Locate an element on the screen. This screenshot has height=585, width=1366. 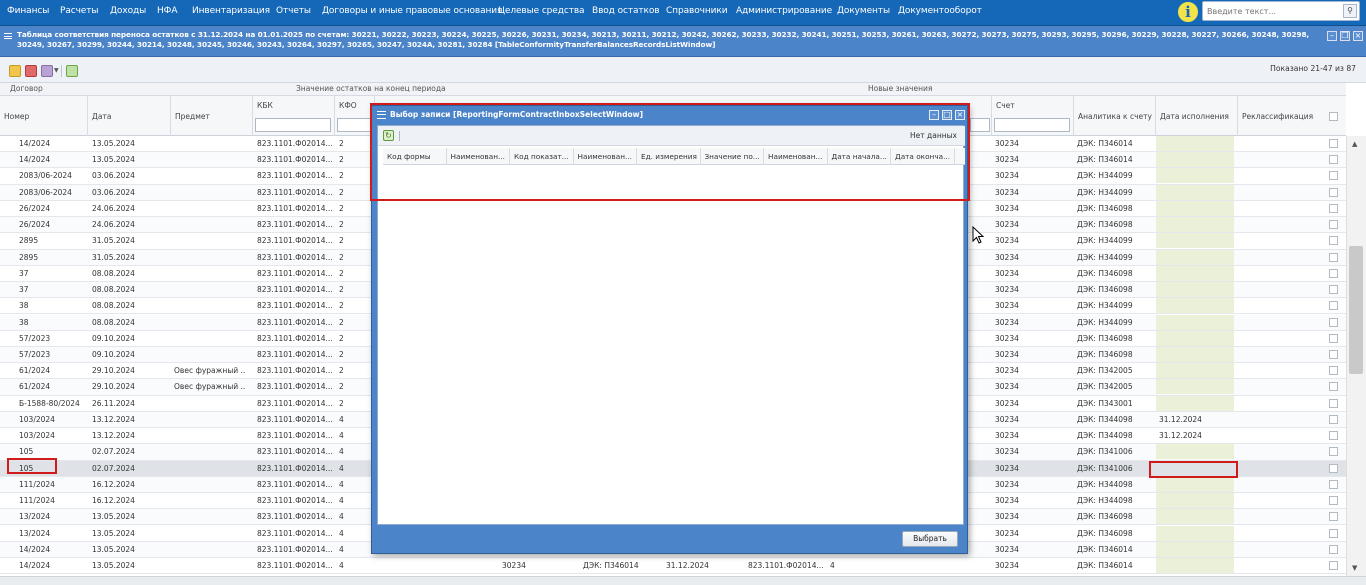
menu-item-11: Документы is located at coordinates (863, 12).